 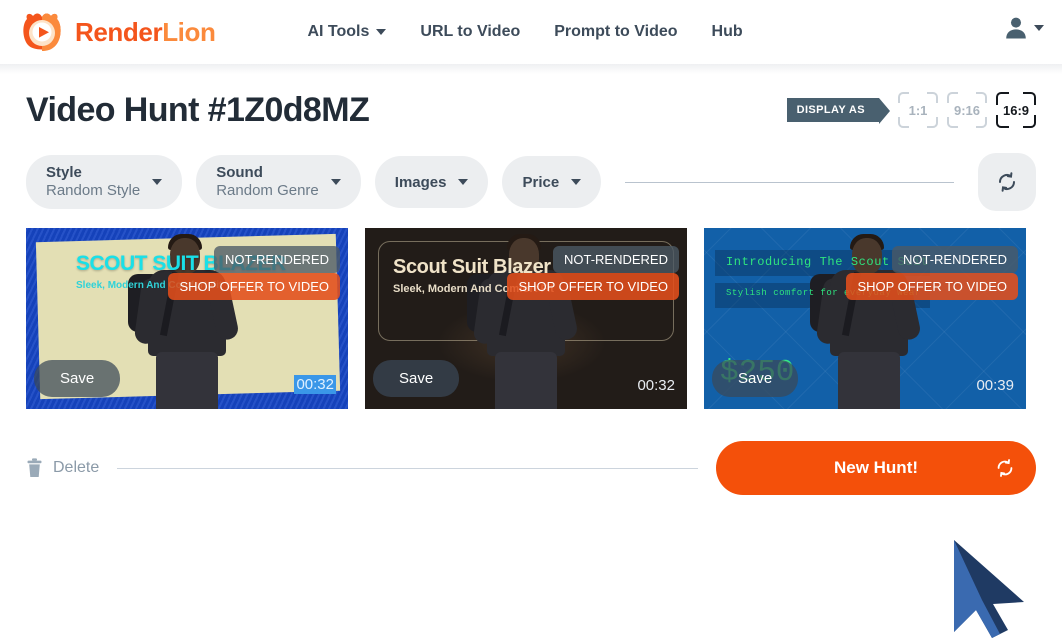 What do you see at coordinates (463, 182) in the screenshot?
I see `filter-images-chevron-down-icon` at bounding box center [463, 182].